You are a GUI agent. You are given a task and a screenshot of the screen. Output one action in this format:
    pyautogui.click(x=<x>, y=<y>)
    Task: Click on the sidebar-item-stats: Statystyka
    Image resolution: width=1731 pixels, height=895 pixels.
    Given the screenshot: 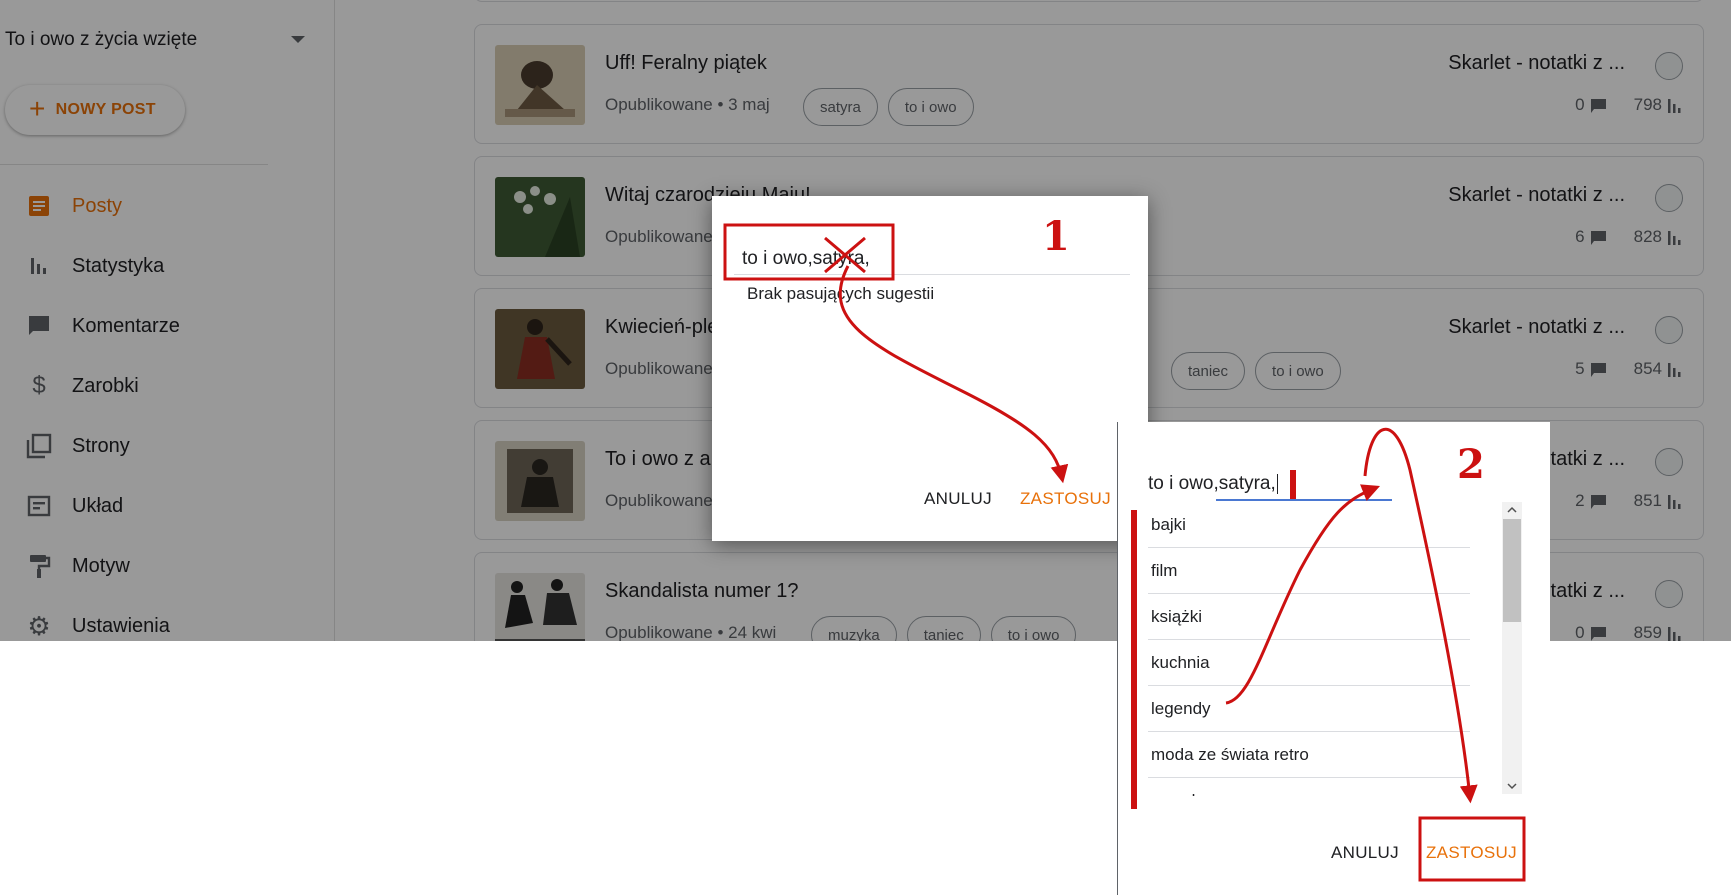 What is the action you would take?
    pyautogui.click(x=167, y=266)
    